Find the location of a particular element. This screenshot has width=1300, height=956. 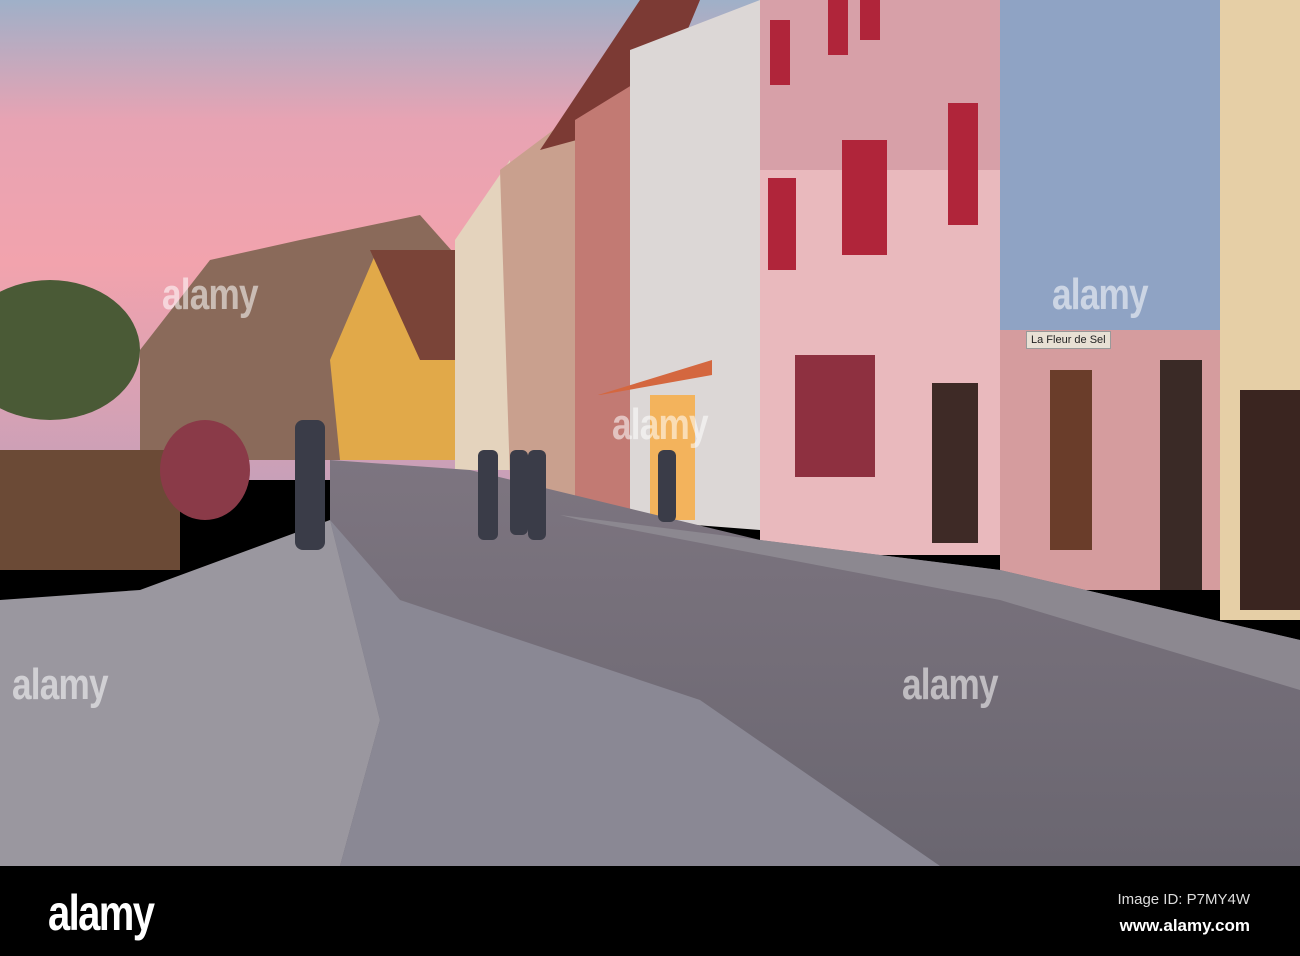

shop-sign: La Fleur de Sel is located at coordinates (1068, 340).